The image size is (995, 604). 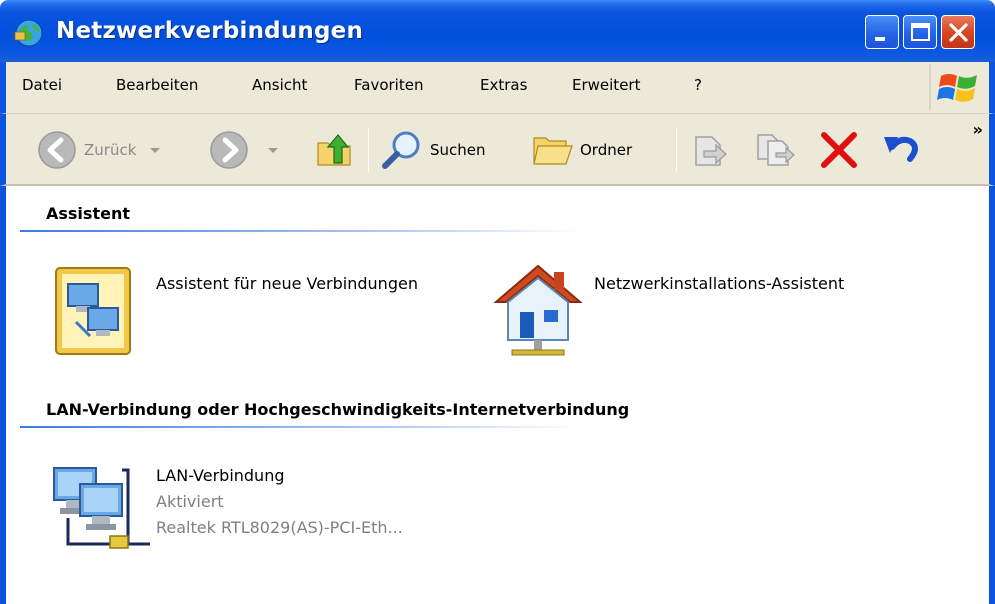 I want to click on lan-connection-label: LAN-Verbindung, so click(x=220, y=475).